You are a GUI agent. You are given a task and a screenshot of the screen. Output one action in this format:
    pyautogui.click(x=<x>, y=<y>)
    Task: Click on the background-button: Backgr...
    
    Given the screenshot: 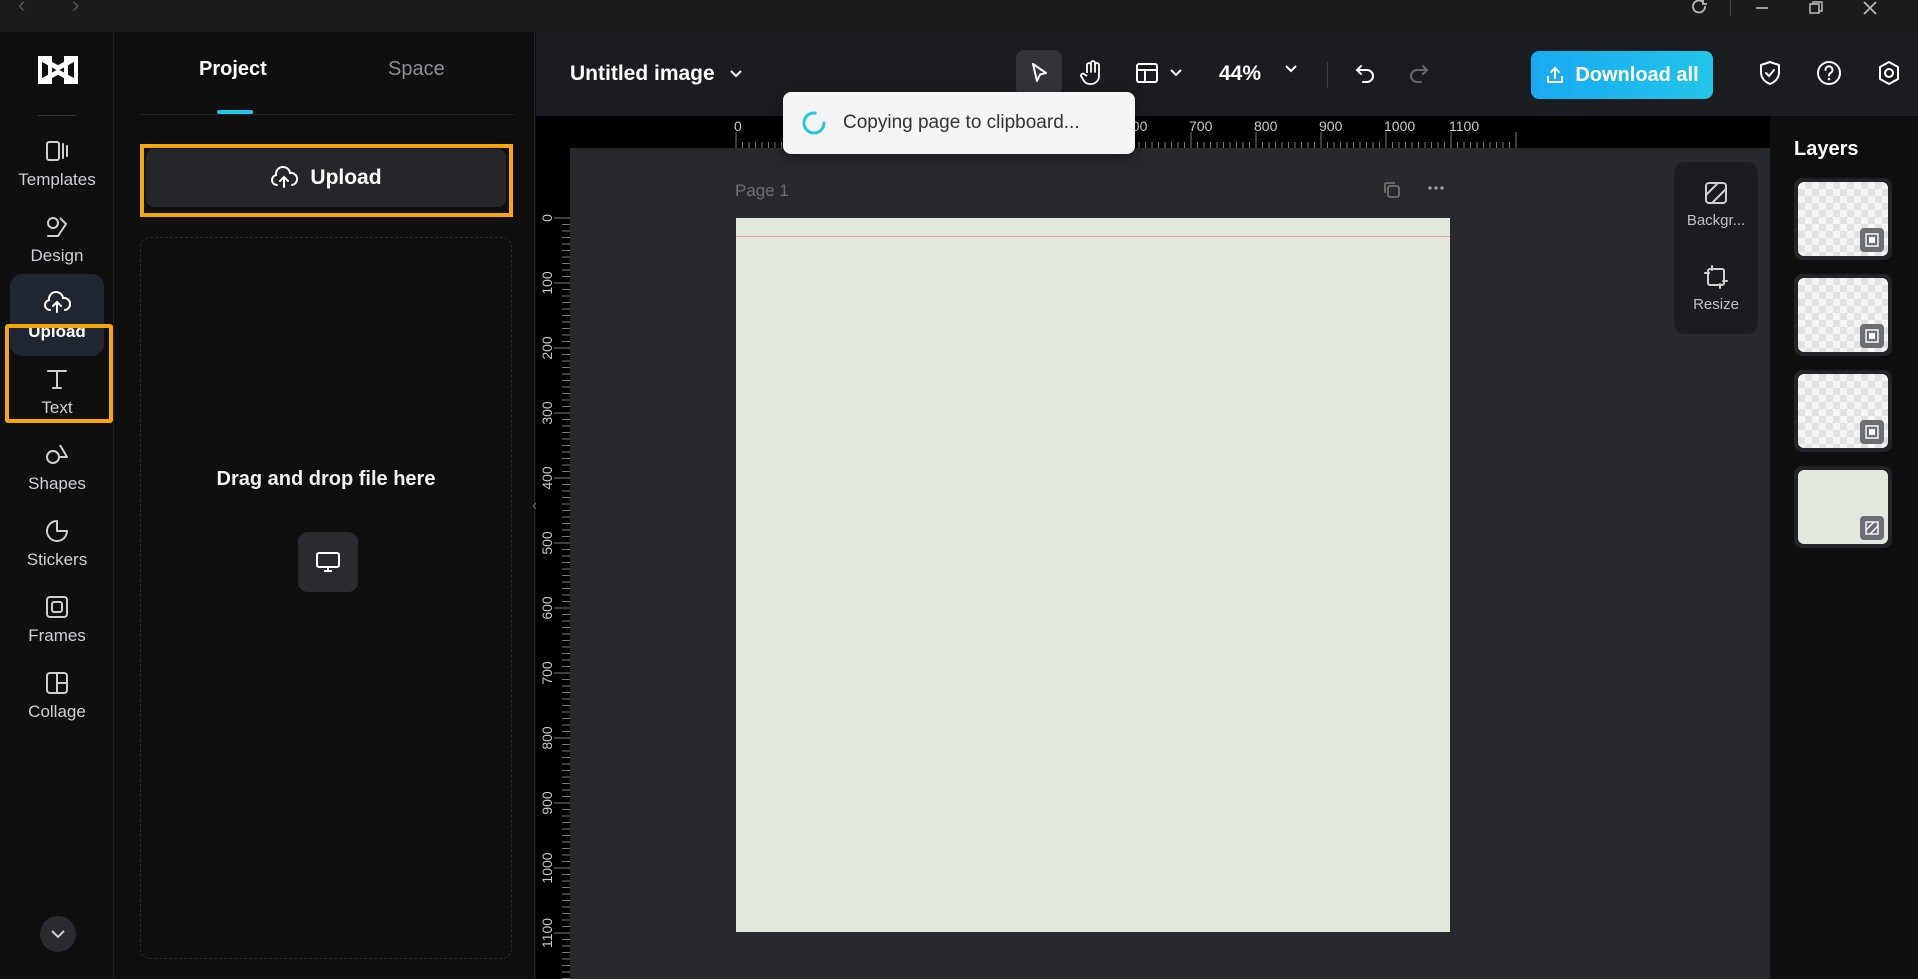 What is the action you would take?
    pyautogui.click(x=1716, y=204)
    